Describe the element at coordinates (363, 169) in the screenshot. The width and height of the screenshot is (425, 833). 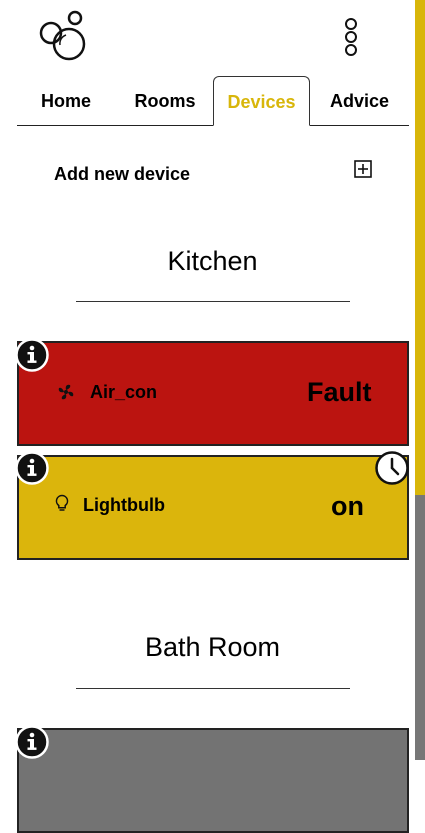
I see `plus-square-icon` at that location.